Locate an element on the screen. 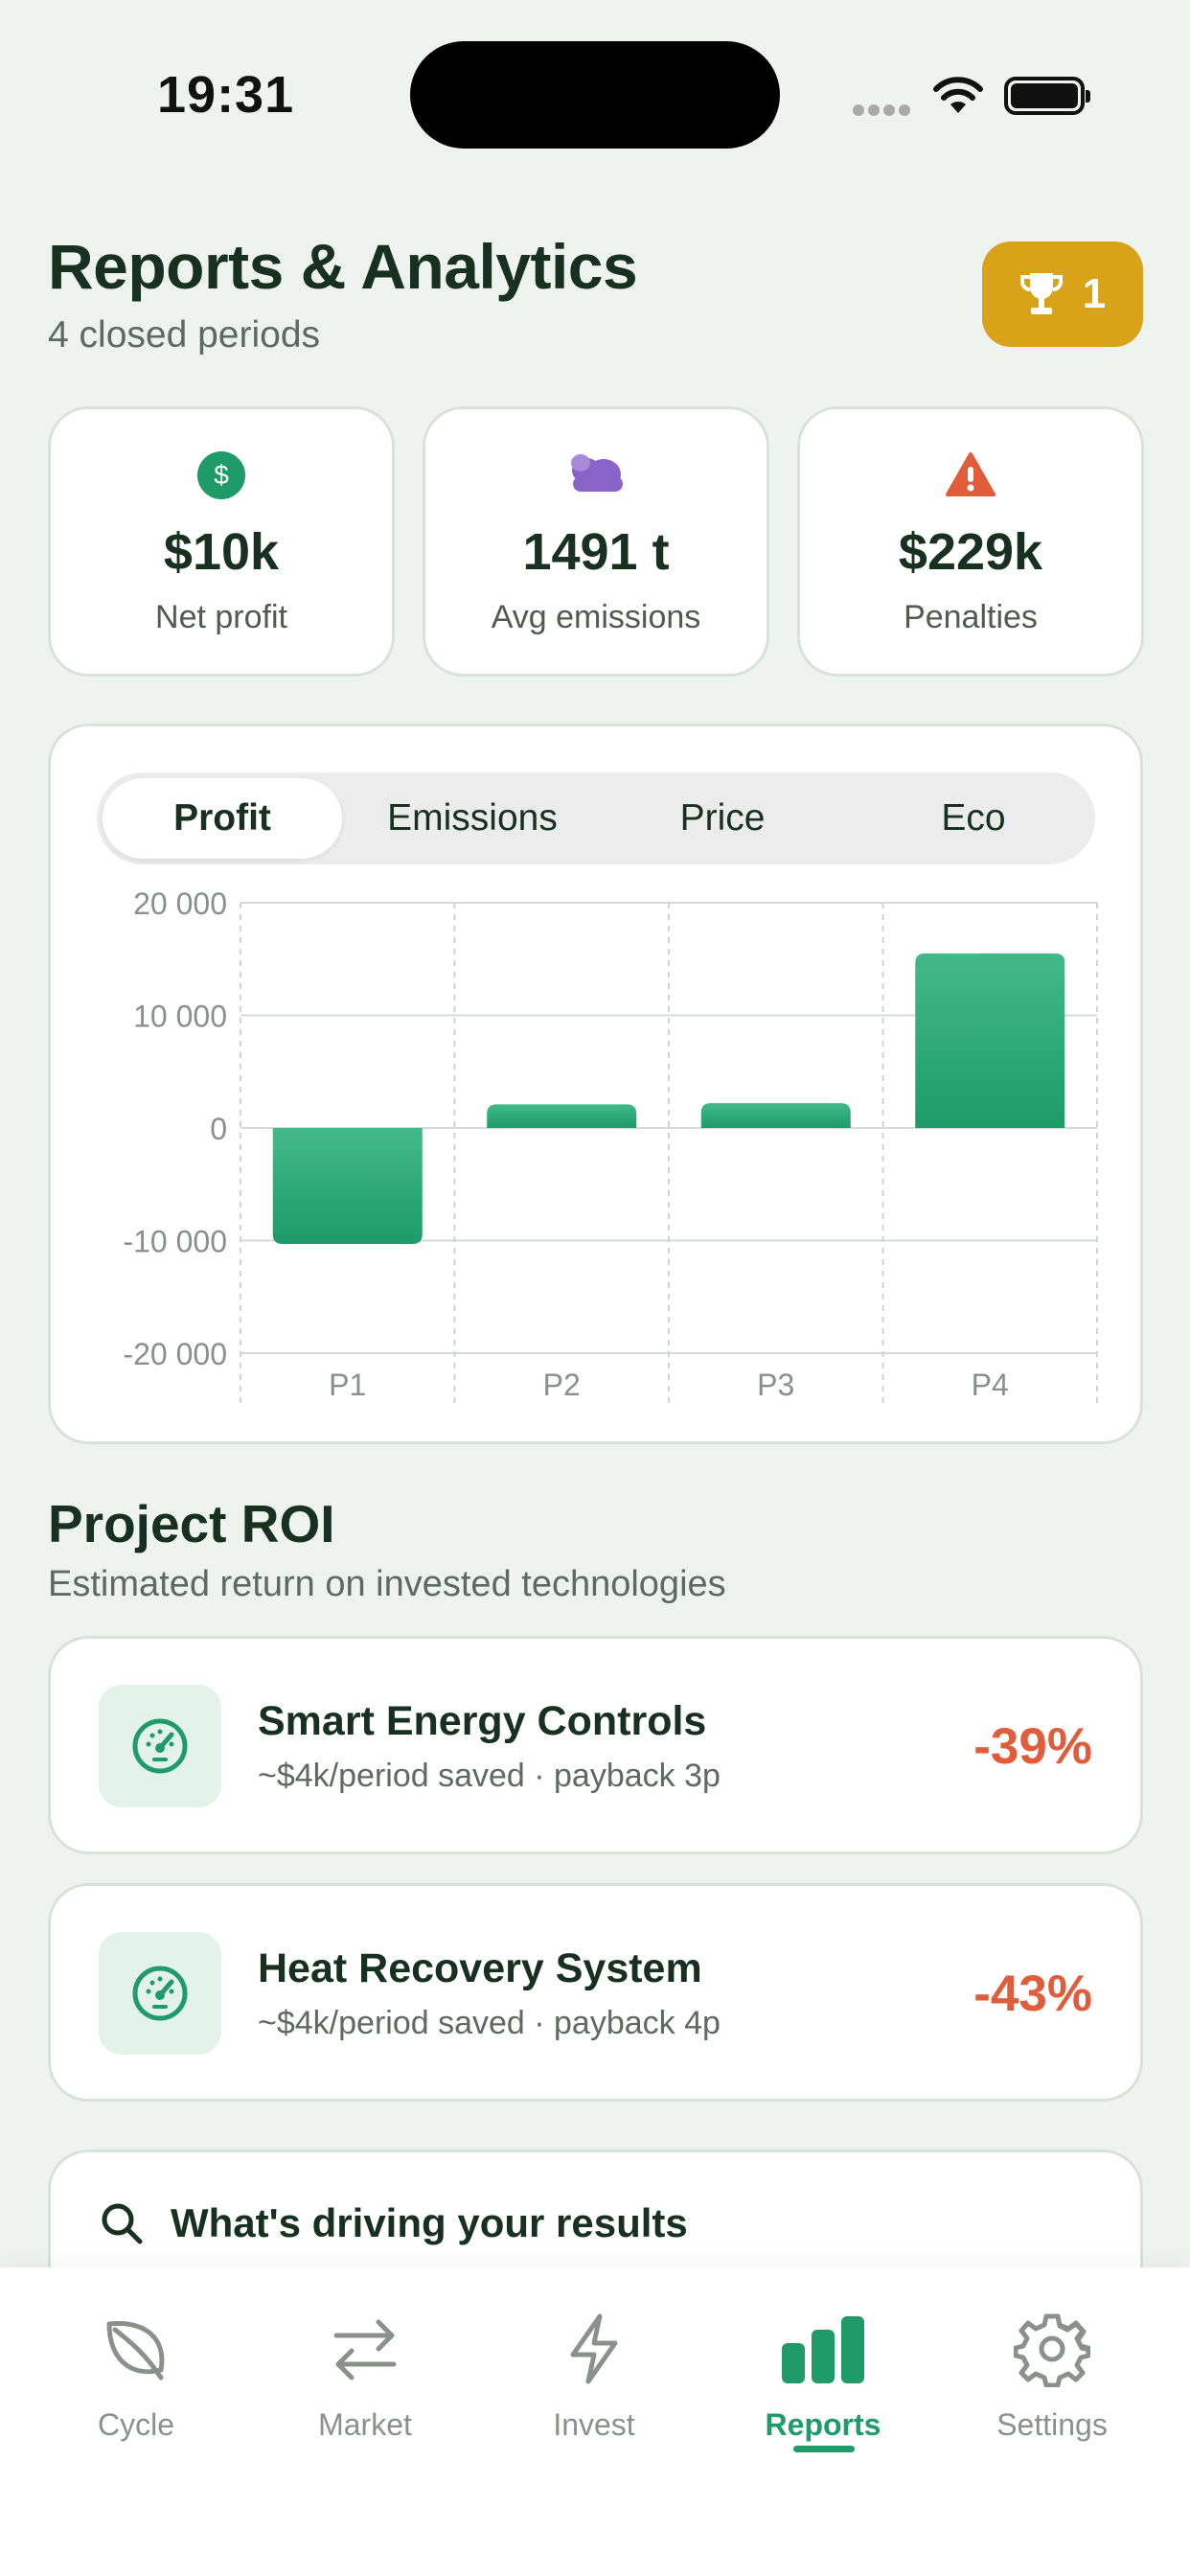 Image resolution: width=1190 pixels, height=2576 pixels. y-tick-label: 20 000 is located at coordinates (180, 903).